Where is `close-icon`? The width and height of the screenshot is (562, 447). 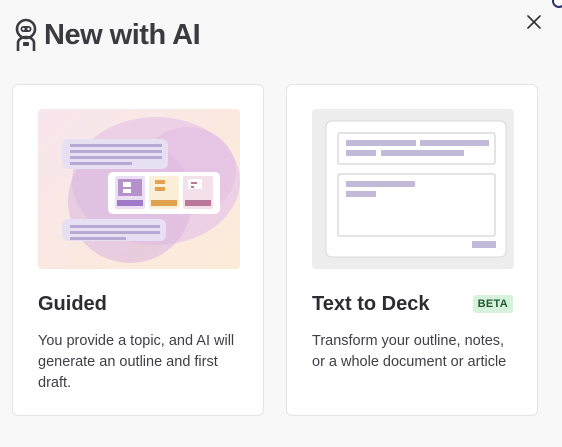
close-icon is located at coordinates (534, 22).